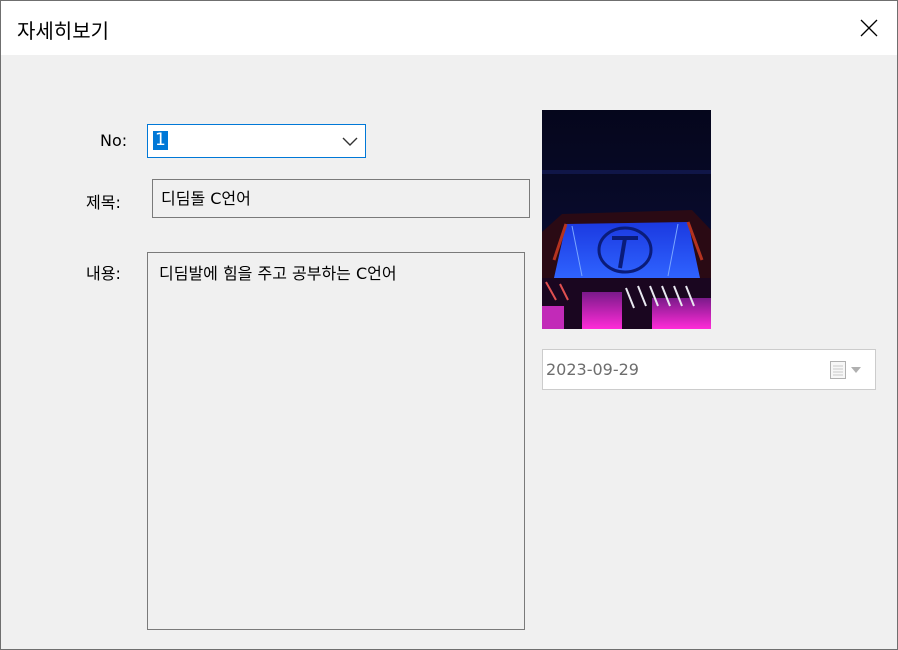  I want to click on calendar-dropdown-button, so click(851, 370).